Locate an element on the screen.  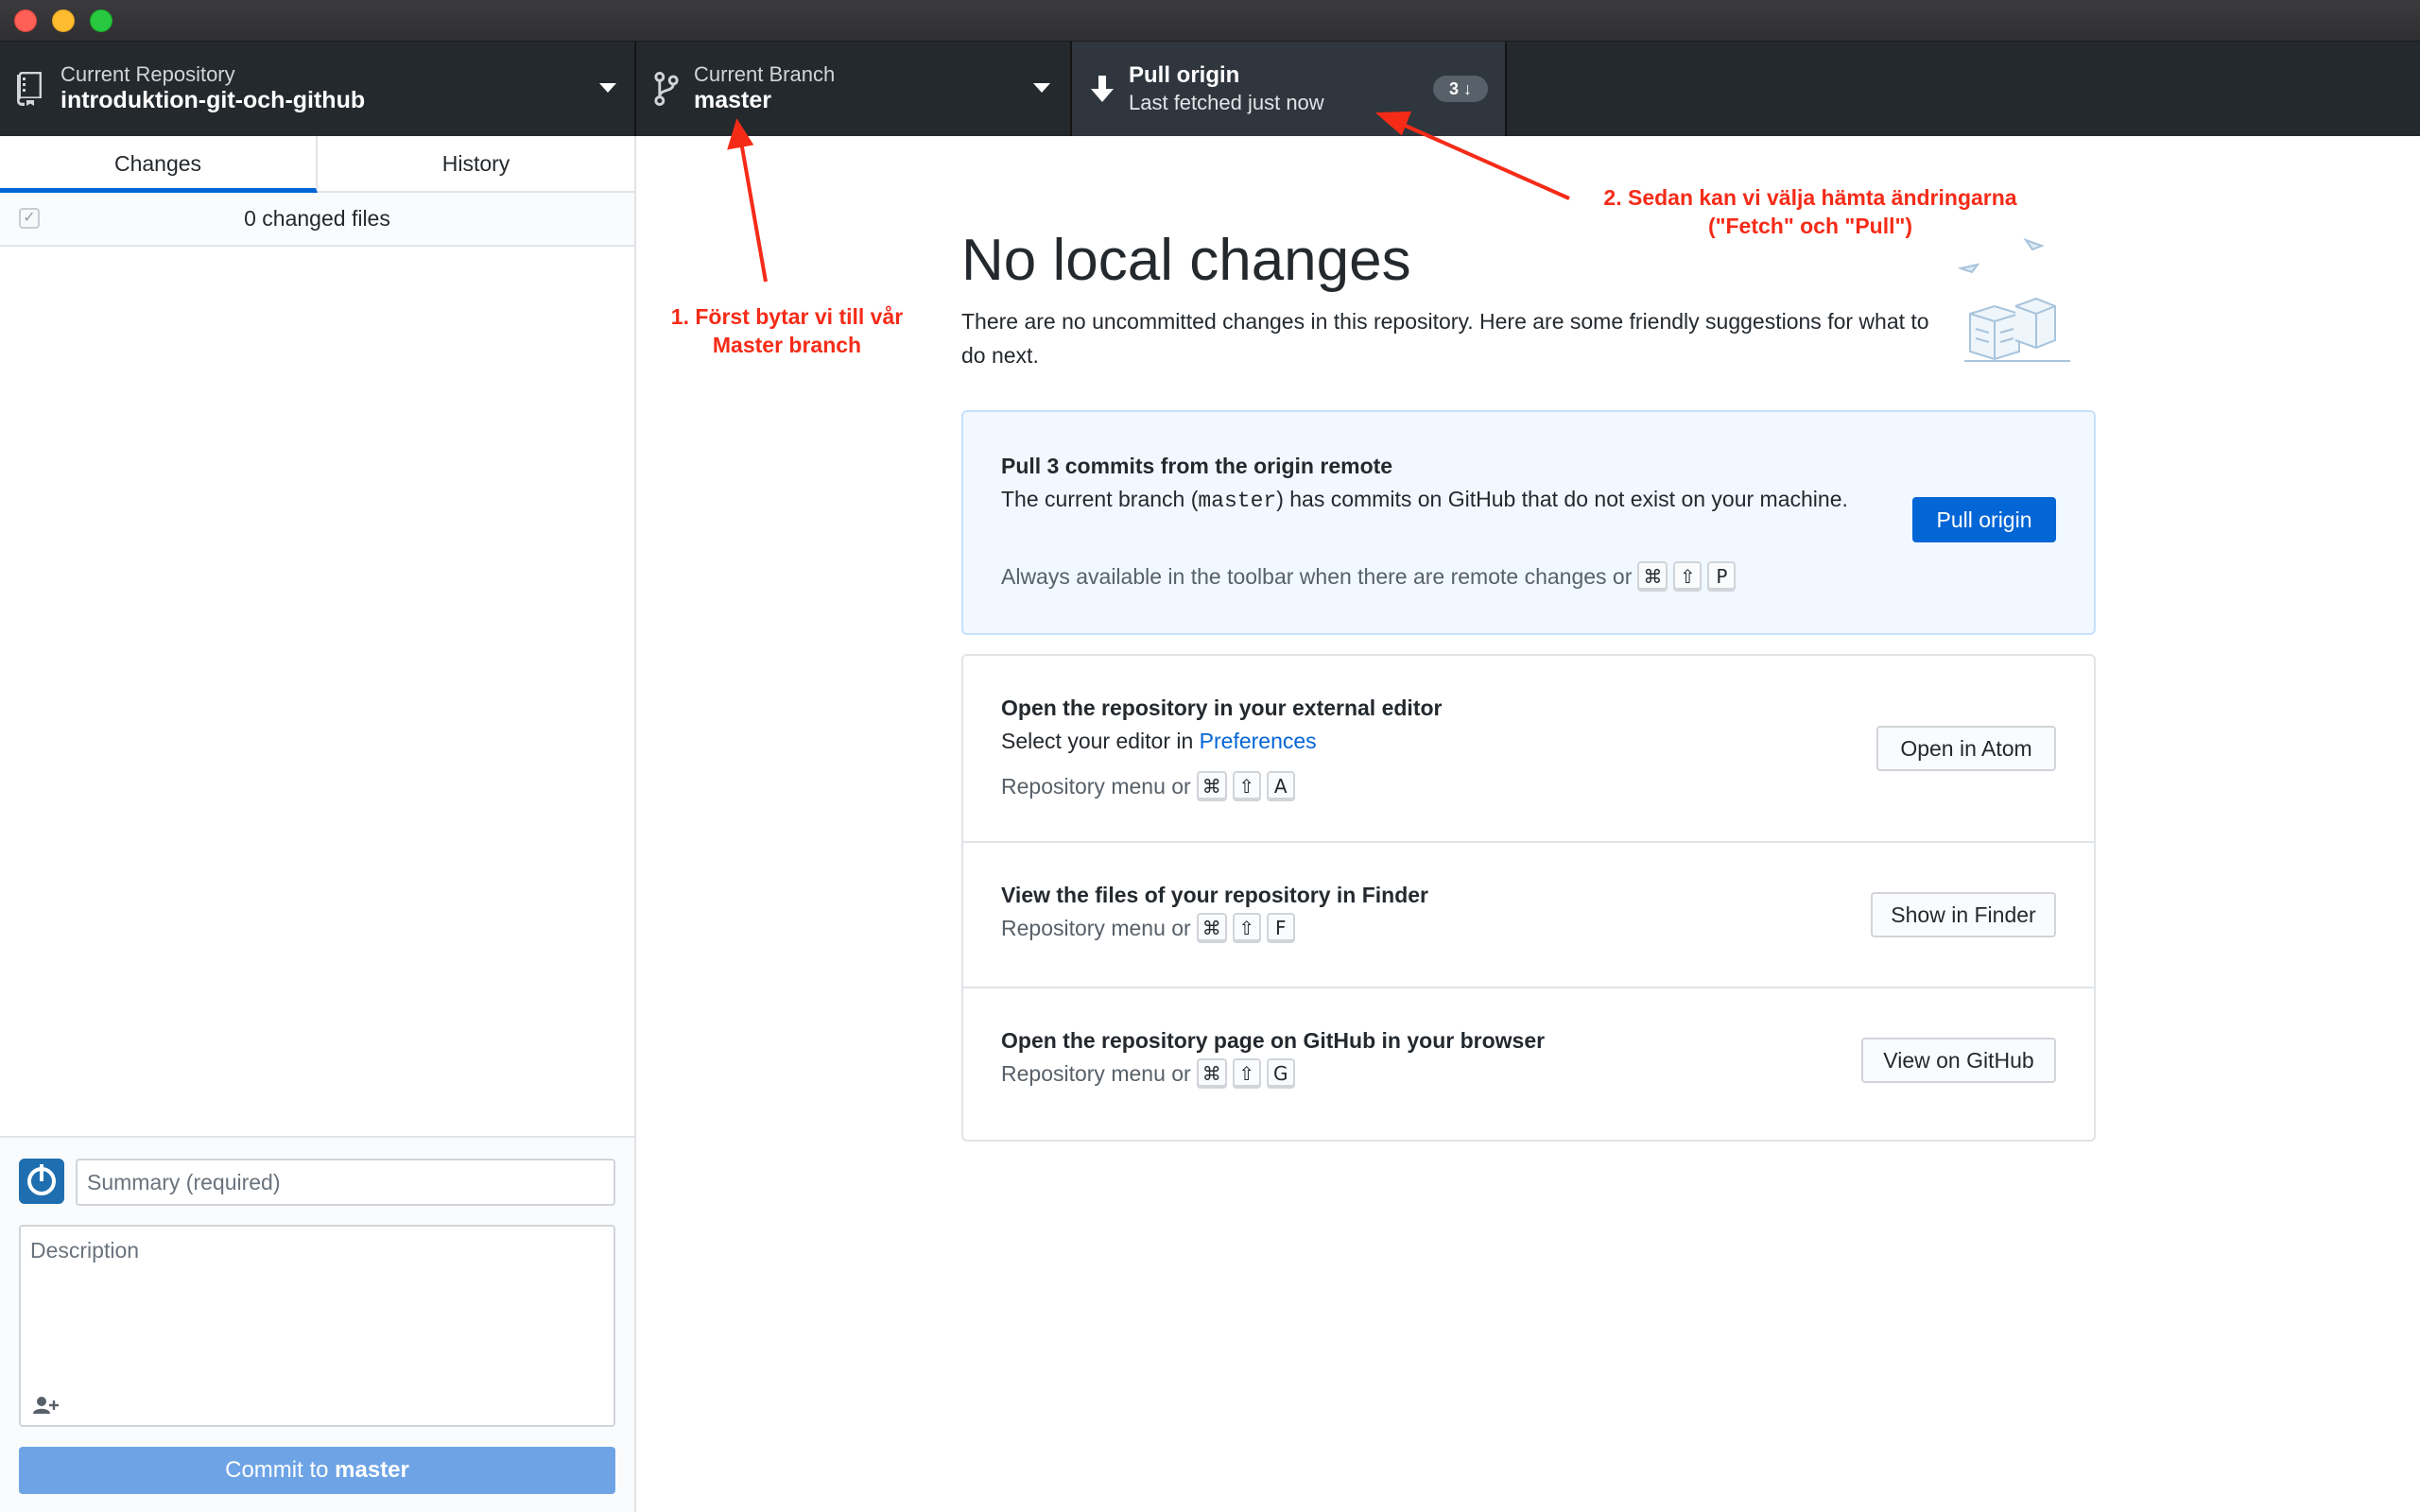
annotation-step-1: 1. Först bytar vi till vår Master branch is located at coordinates (787, 330).